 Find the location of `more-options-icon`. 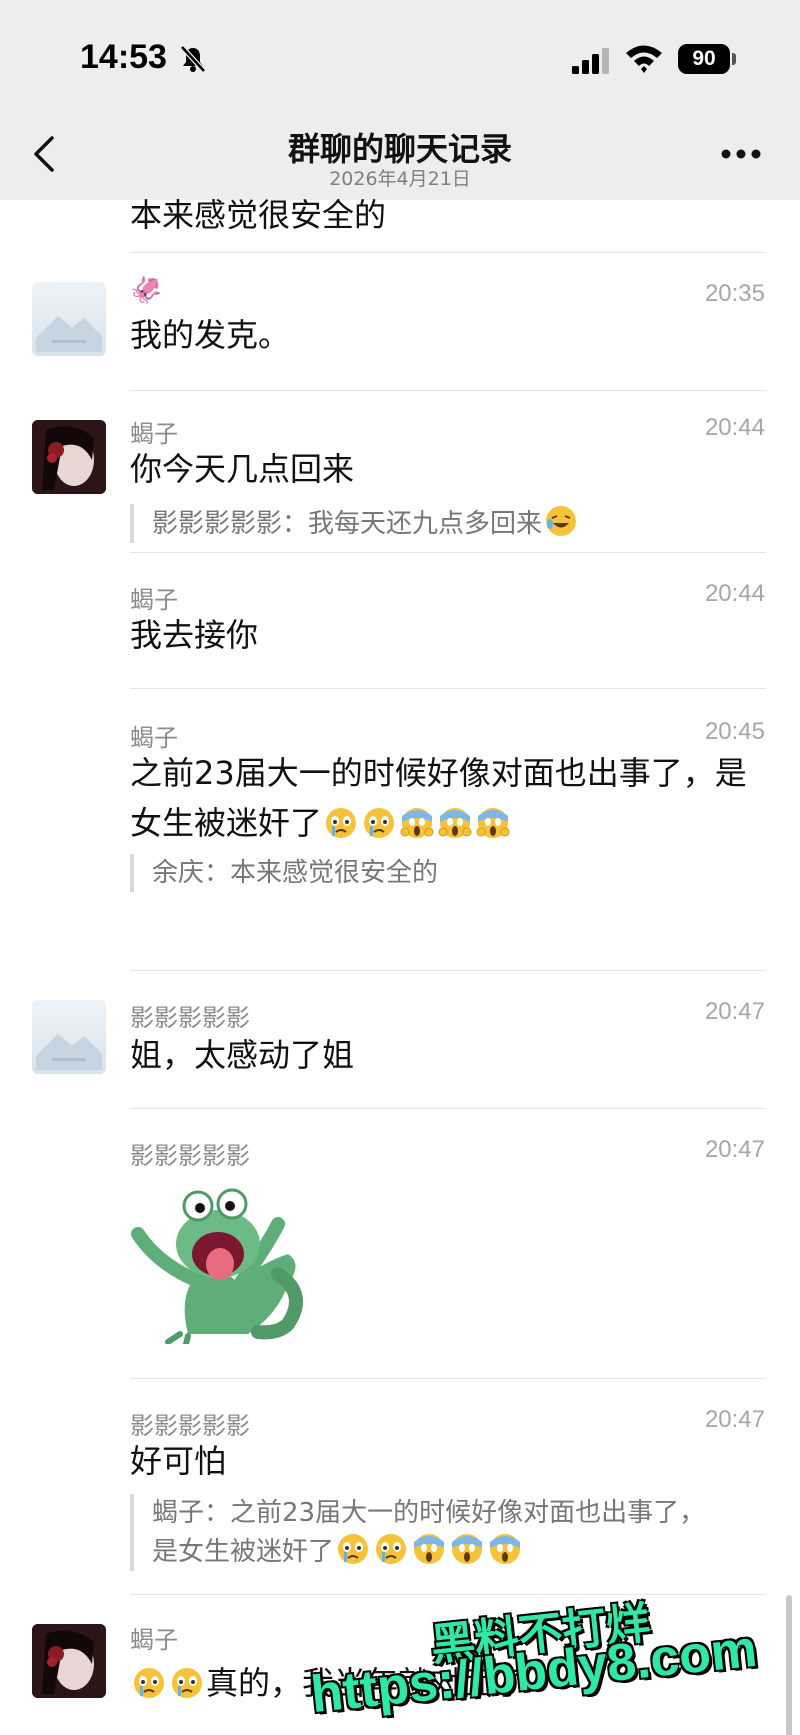

more-options-icon is located at coordinates (741, 154).